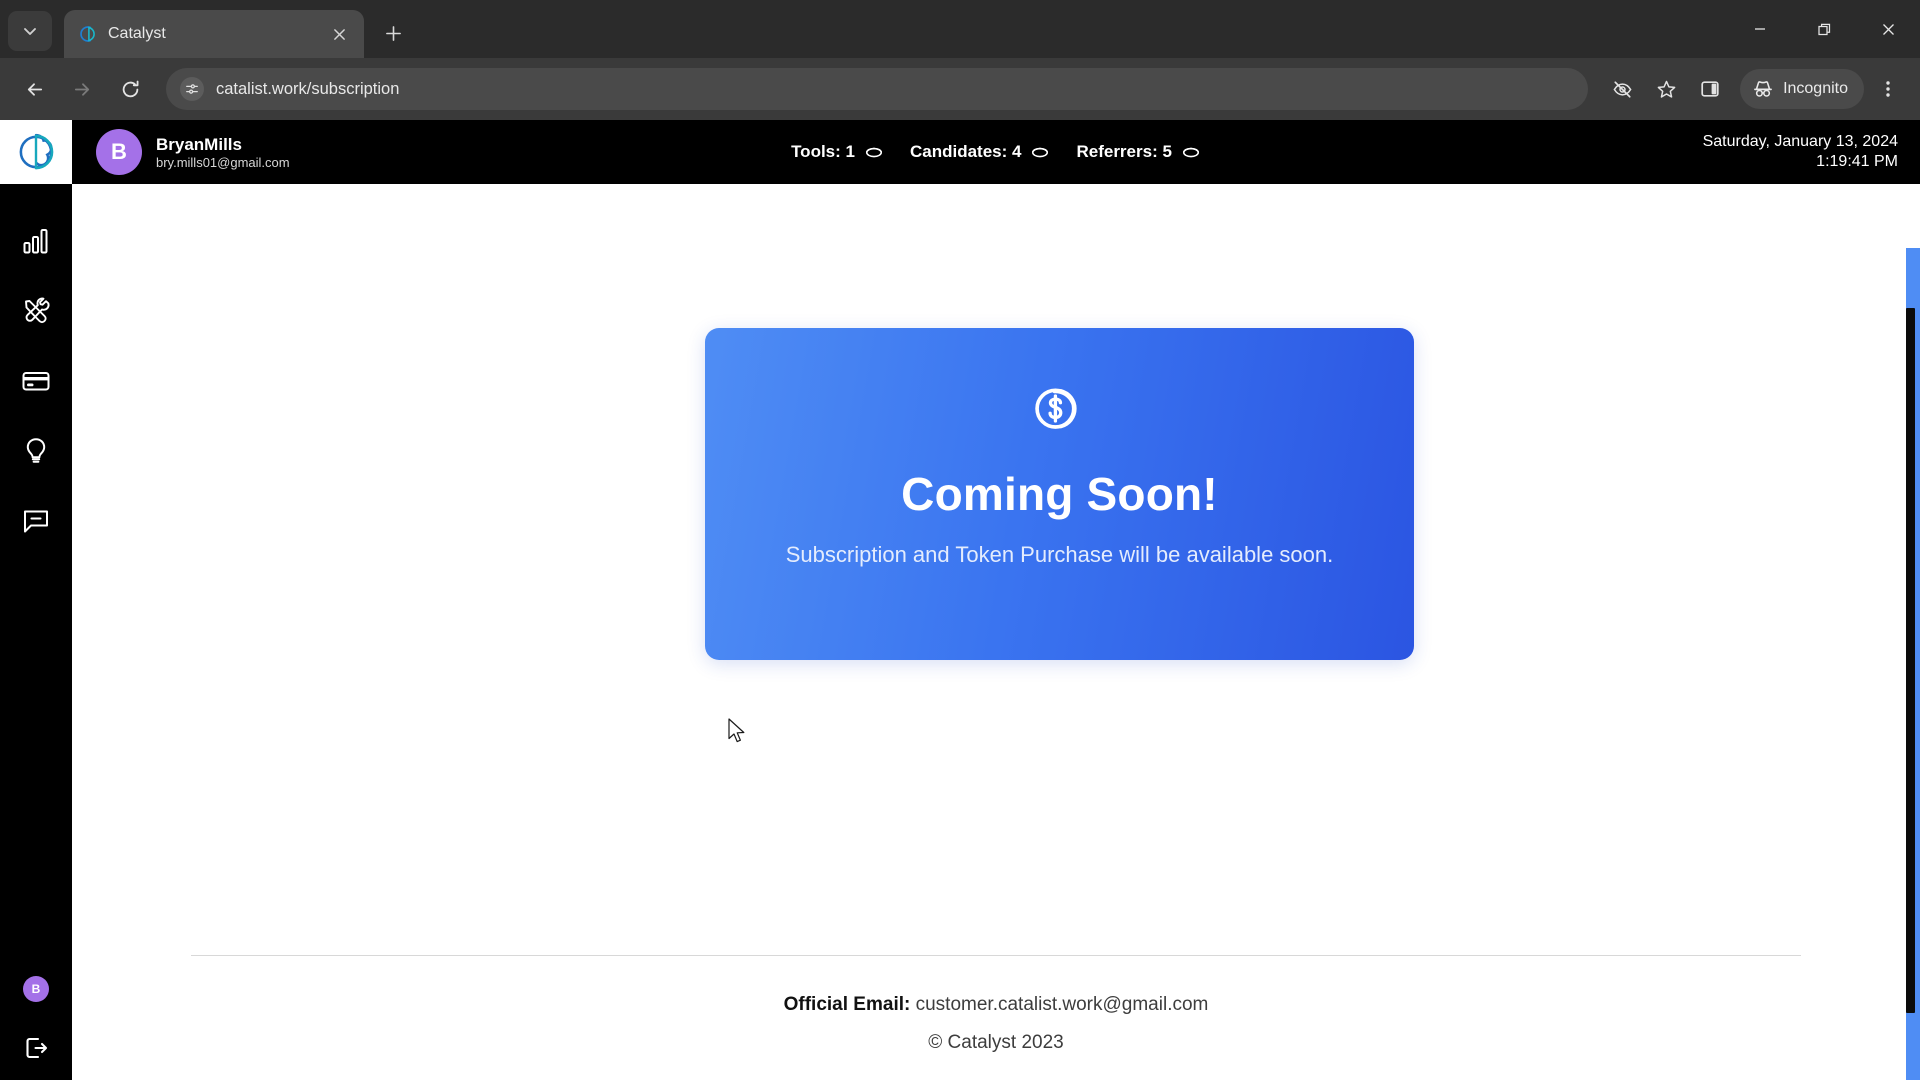 The width and height of the screenshot is (1920, 1080). What do you see at coordinates (1800, 141) in the screenshot?
I see `clock-date: Saturday, January 13, 2024` at bounding box center [1800, 141].